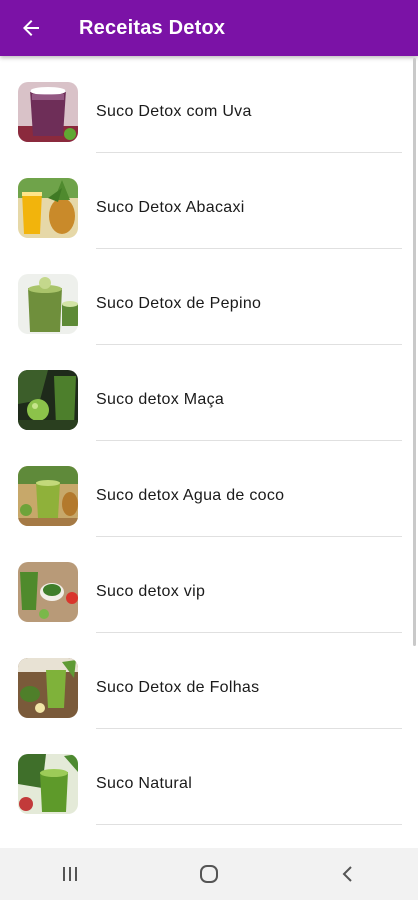 Image resolution: width=418 pixels, height=900 pixels. I want to click on green-juice-with-spinach-bowl-photo, so click(48, 592).